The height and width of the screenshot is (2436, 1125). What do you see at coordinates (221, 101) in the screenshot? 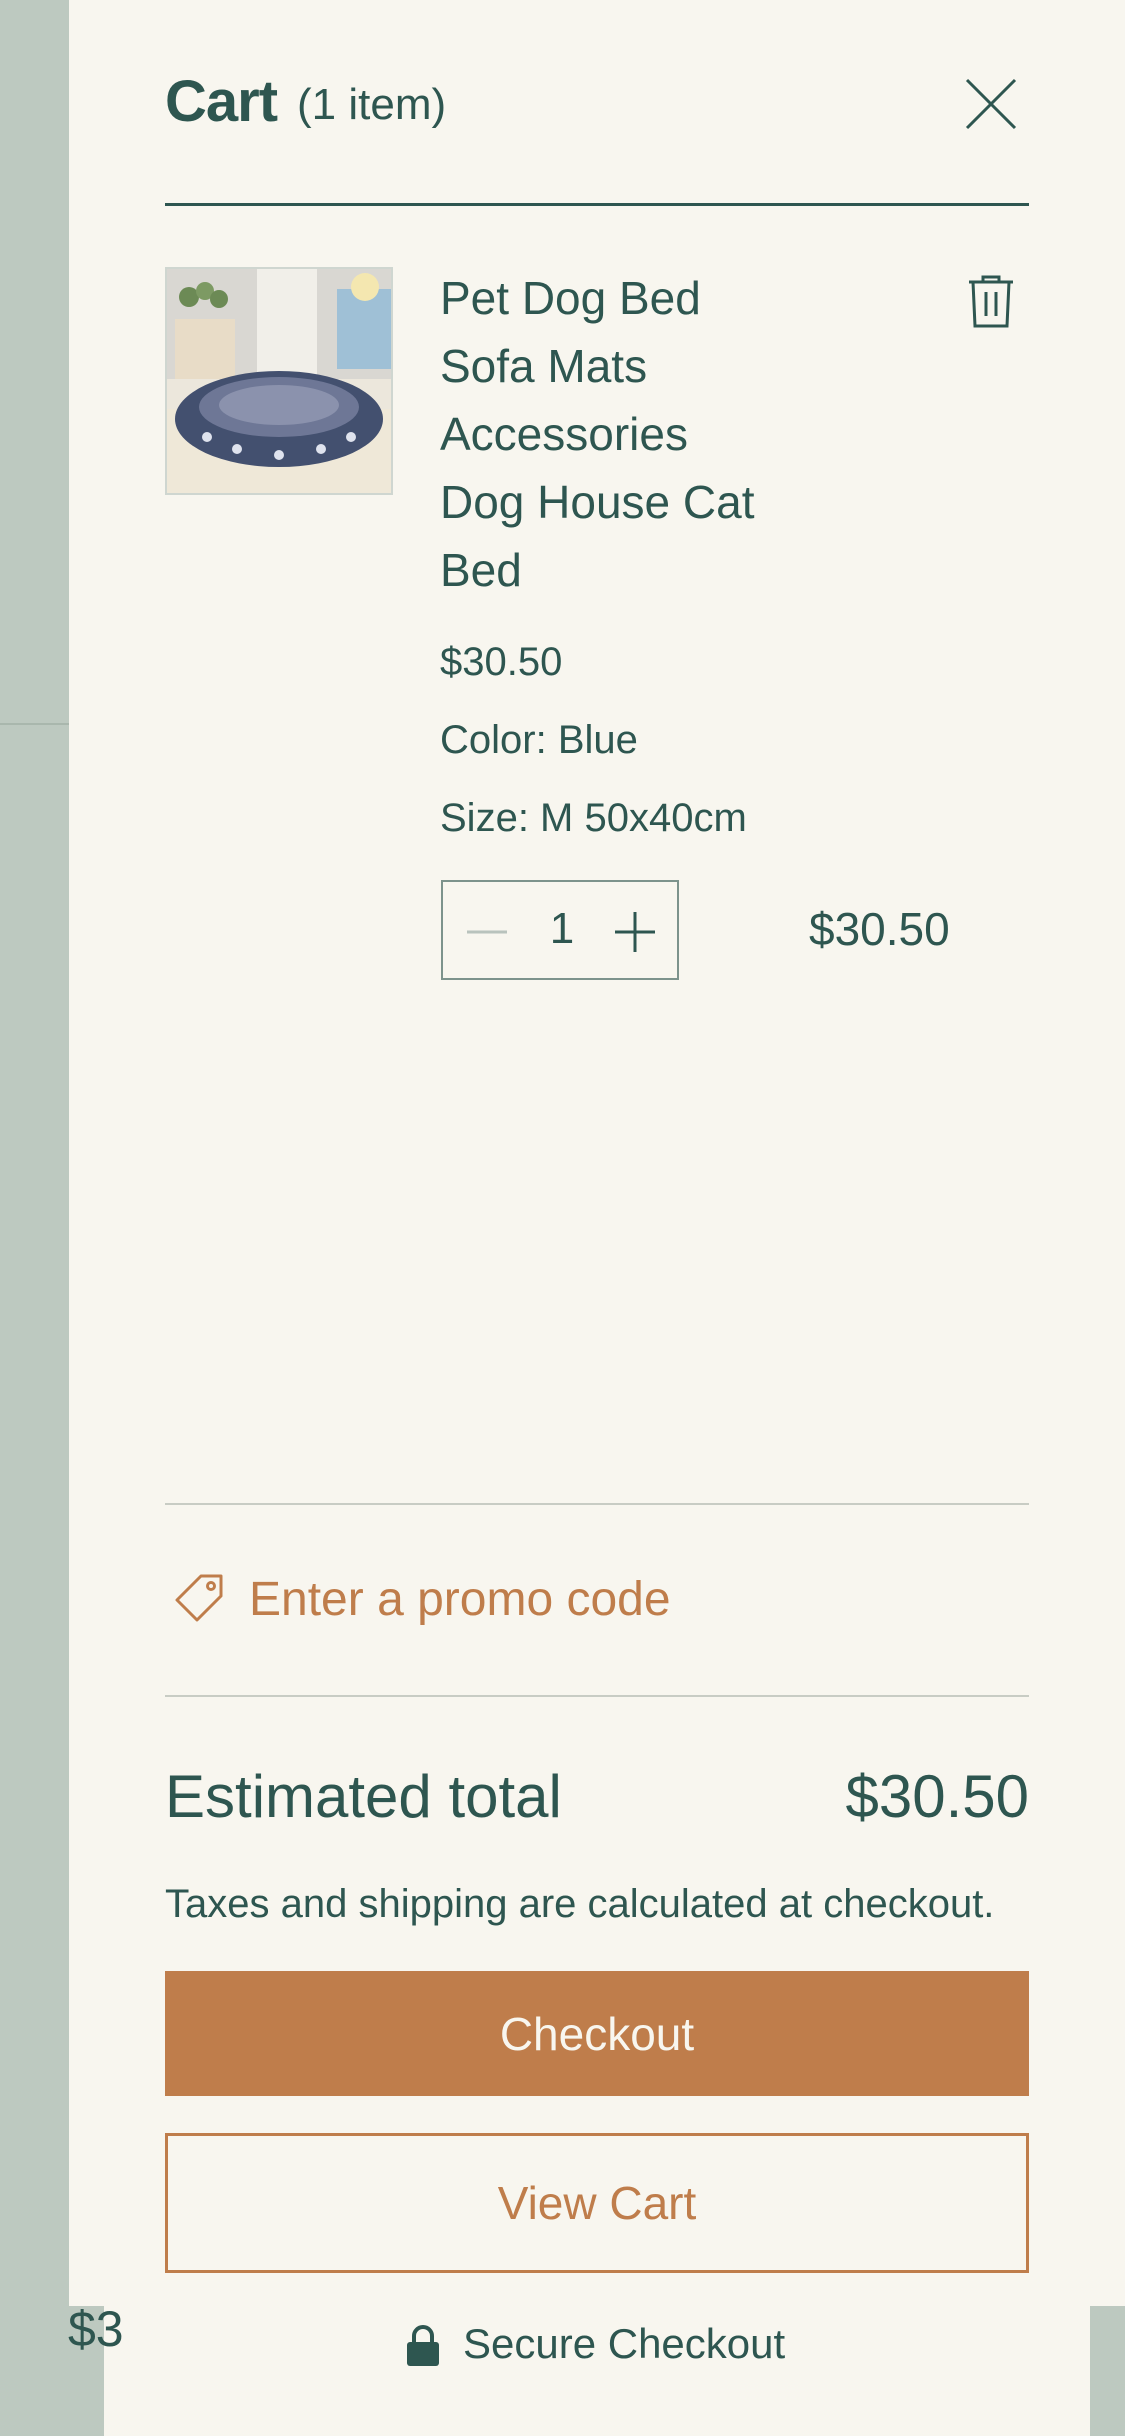
I see `cart-title: Cart` at bounding box center [221, 101].